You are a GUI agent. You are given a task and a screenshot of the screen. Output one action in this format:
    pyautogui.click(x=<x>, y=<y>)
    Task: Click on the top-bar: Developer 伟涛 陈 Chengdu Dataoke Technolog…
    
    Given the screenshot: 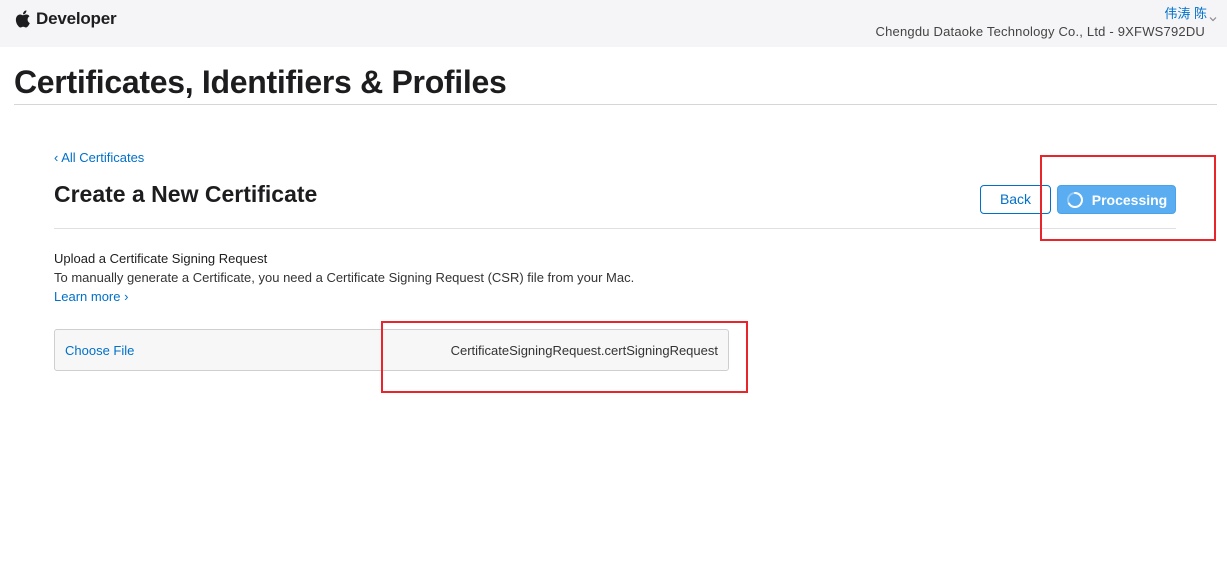 What is the action you would take?
    pyautogui.click(x=613, y=23)
    